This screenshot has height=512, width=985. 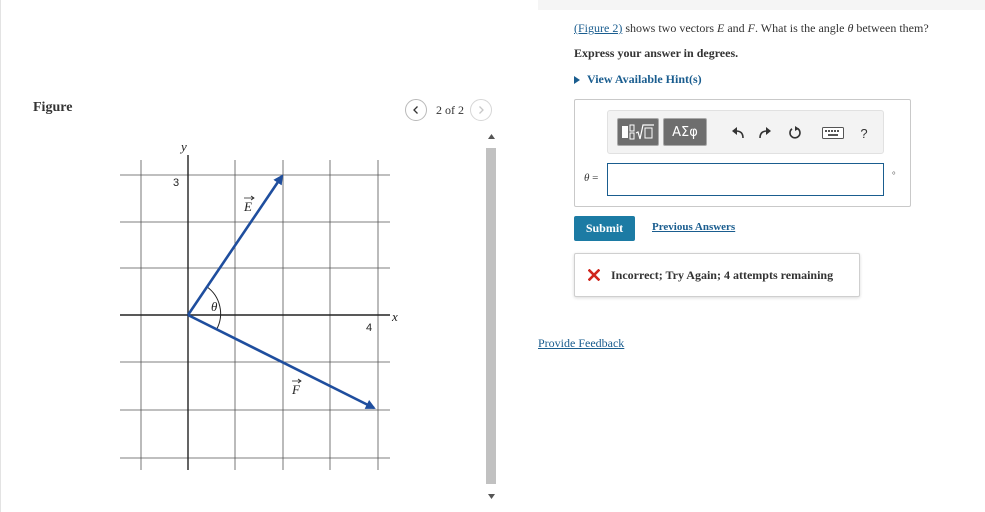 I want to click on vector-f-arrow, so click(x=281, y=361).